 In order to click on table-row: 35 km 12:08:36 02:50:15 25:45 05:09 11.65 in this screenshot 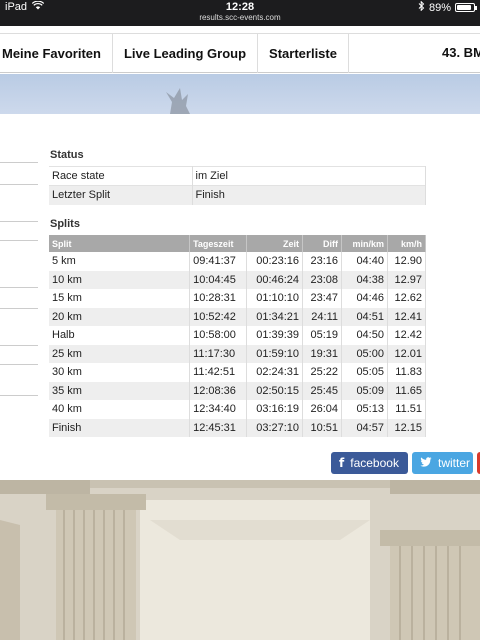, I will do `click(238, 390)`.